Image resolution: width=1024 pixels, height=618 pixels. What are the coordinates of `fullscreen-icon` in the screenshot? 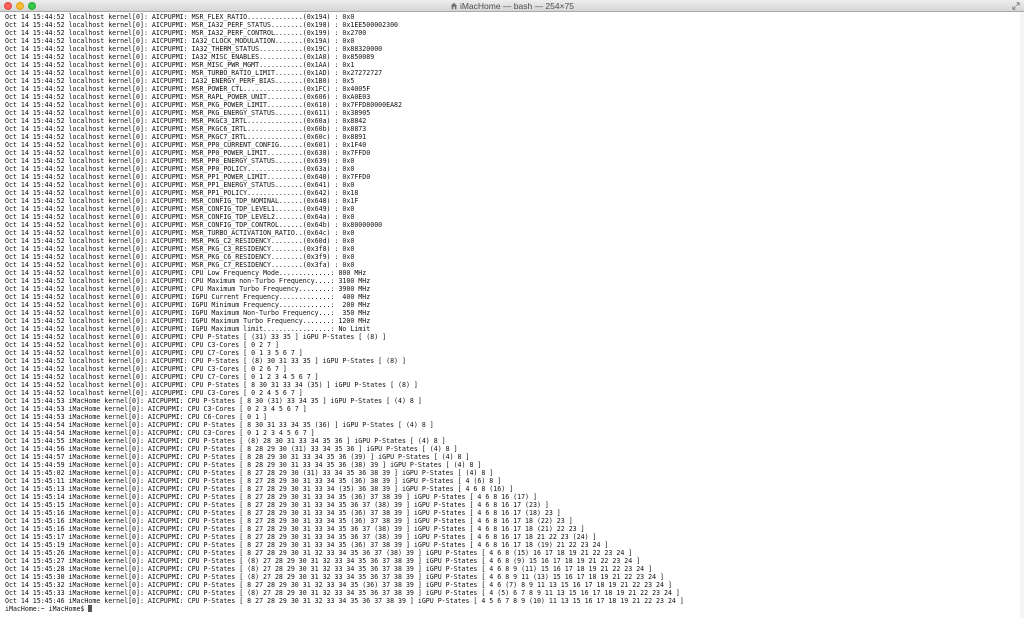 It's located at (1016, 6).